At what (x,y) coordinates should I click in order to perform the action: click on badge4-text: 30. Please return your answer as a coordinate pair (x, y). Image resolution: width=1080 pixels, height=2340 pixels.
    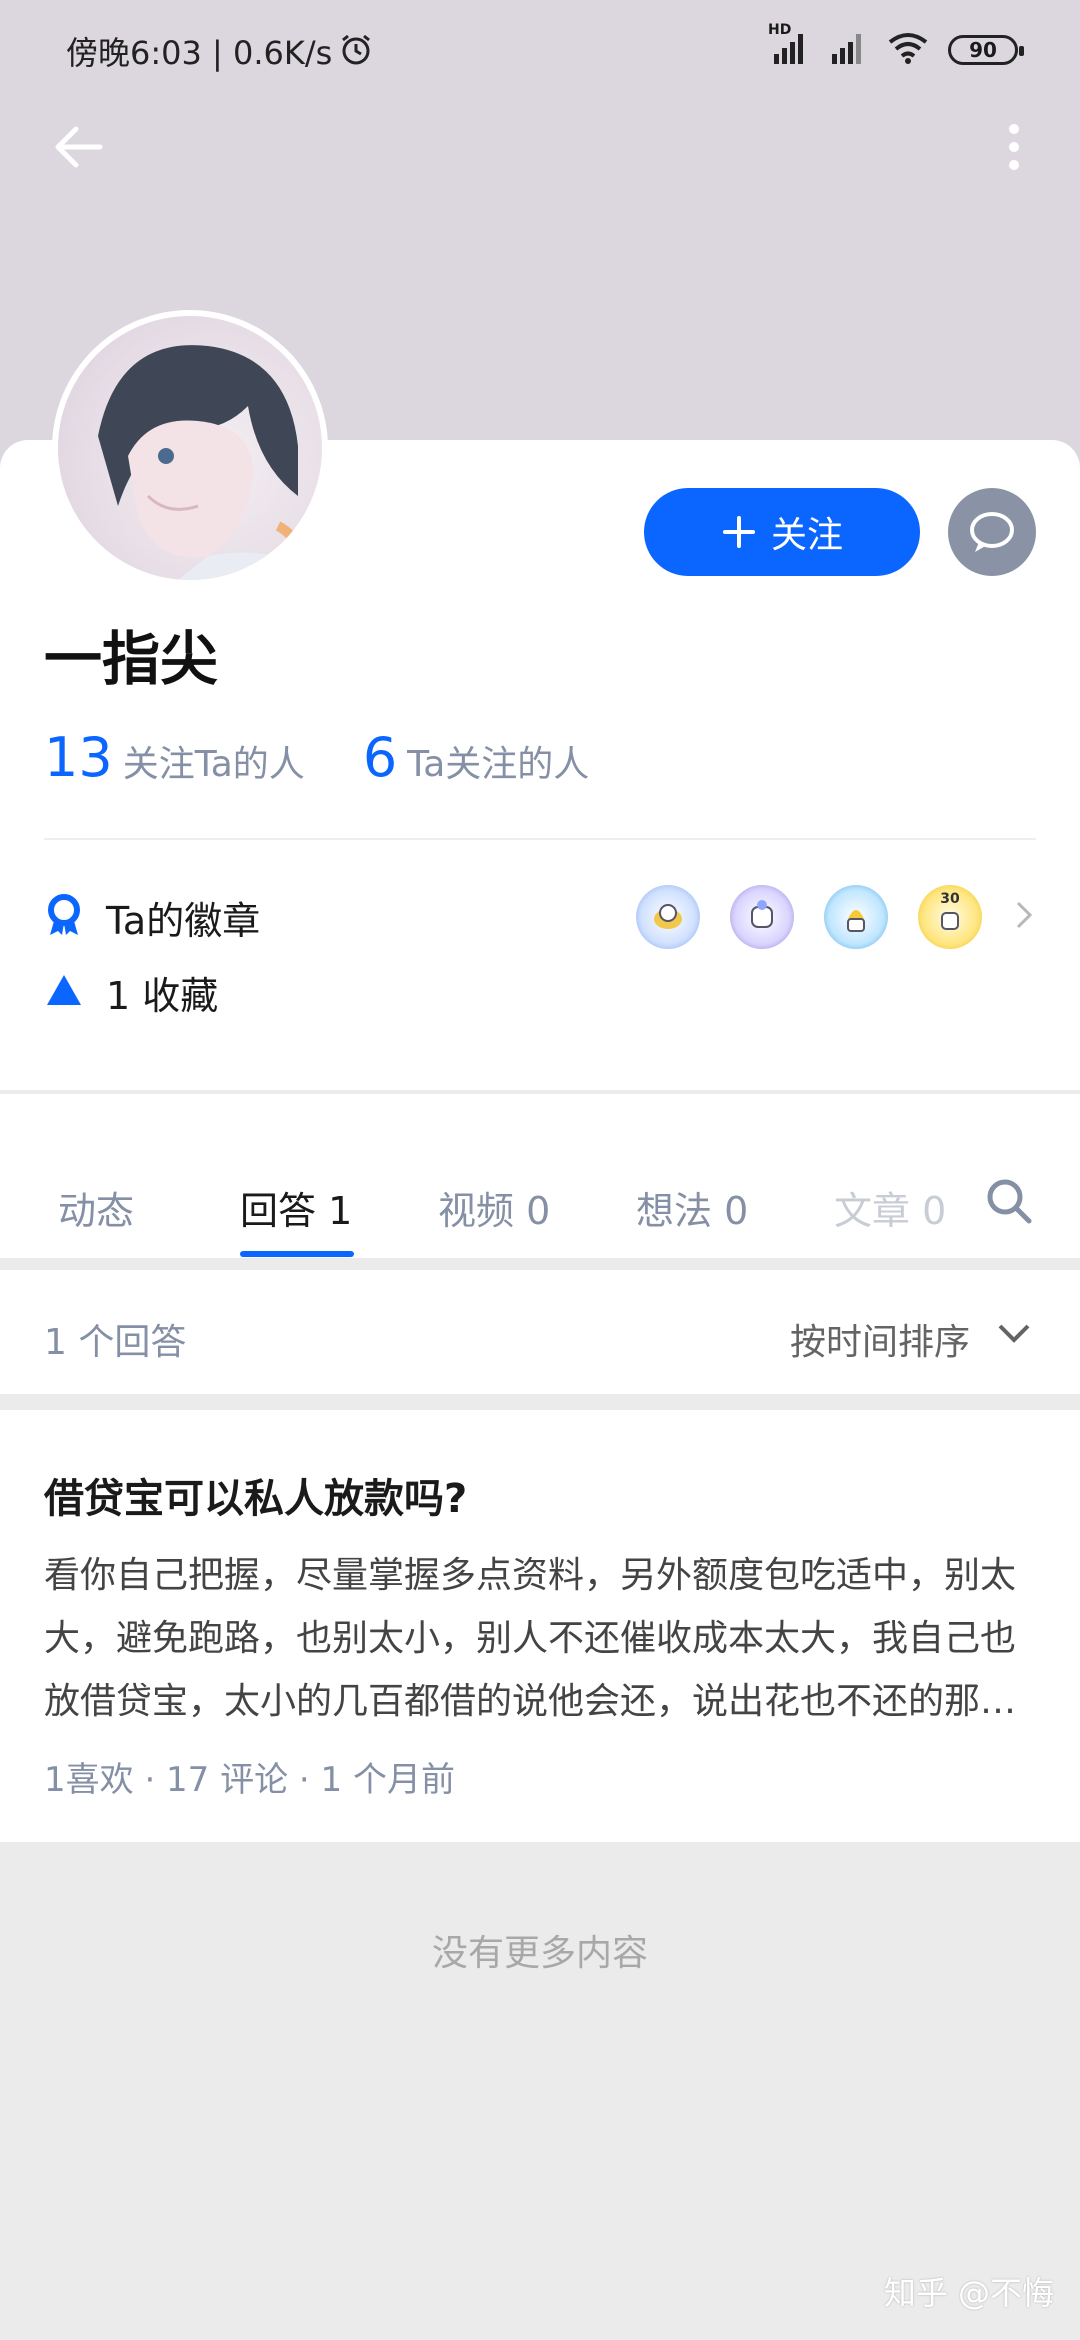
    Looking at the image, I should click on (950, 899).